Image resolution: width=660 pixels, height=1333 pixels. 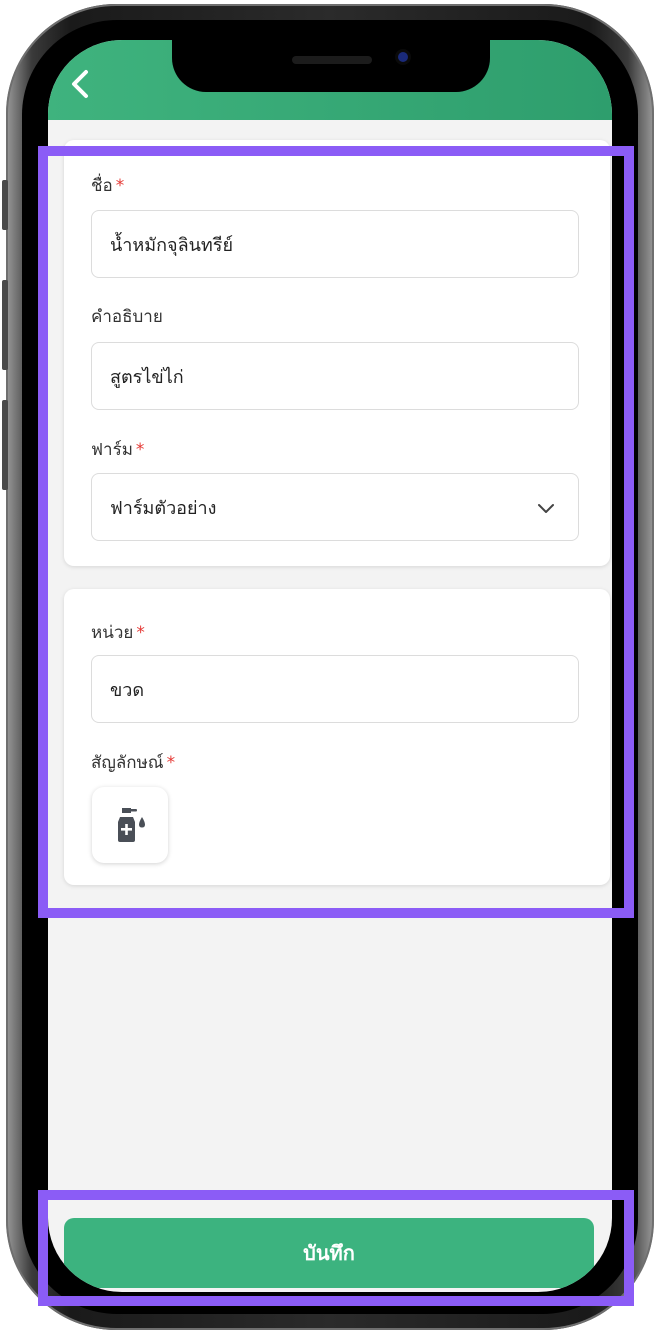 I want to click on symbol-label: สัญลักษณ์ *, so click(x=133, y=762).